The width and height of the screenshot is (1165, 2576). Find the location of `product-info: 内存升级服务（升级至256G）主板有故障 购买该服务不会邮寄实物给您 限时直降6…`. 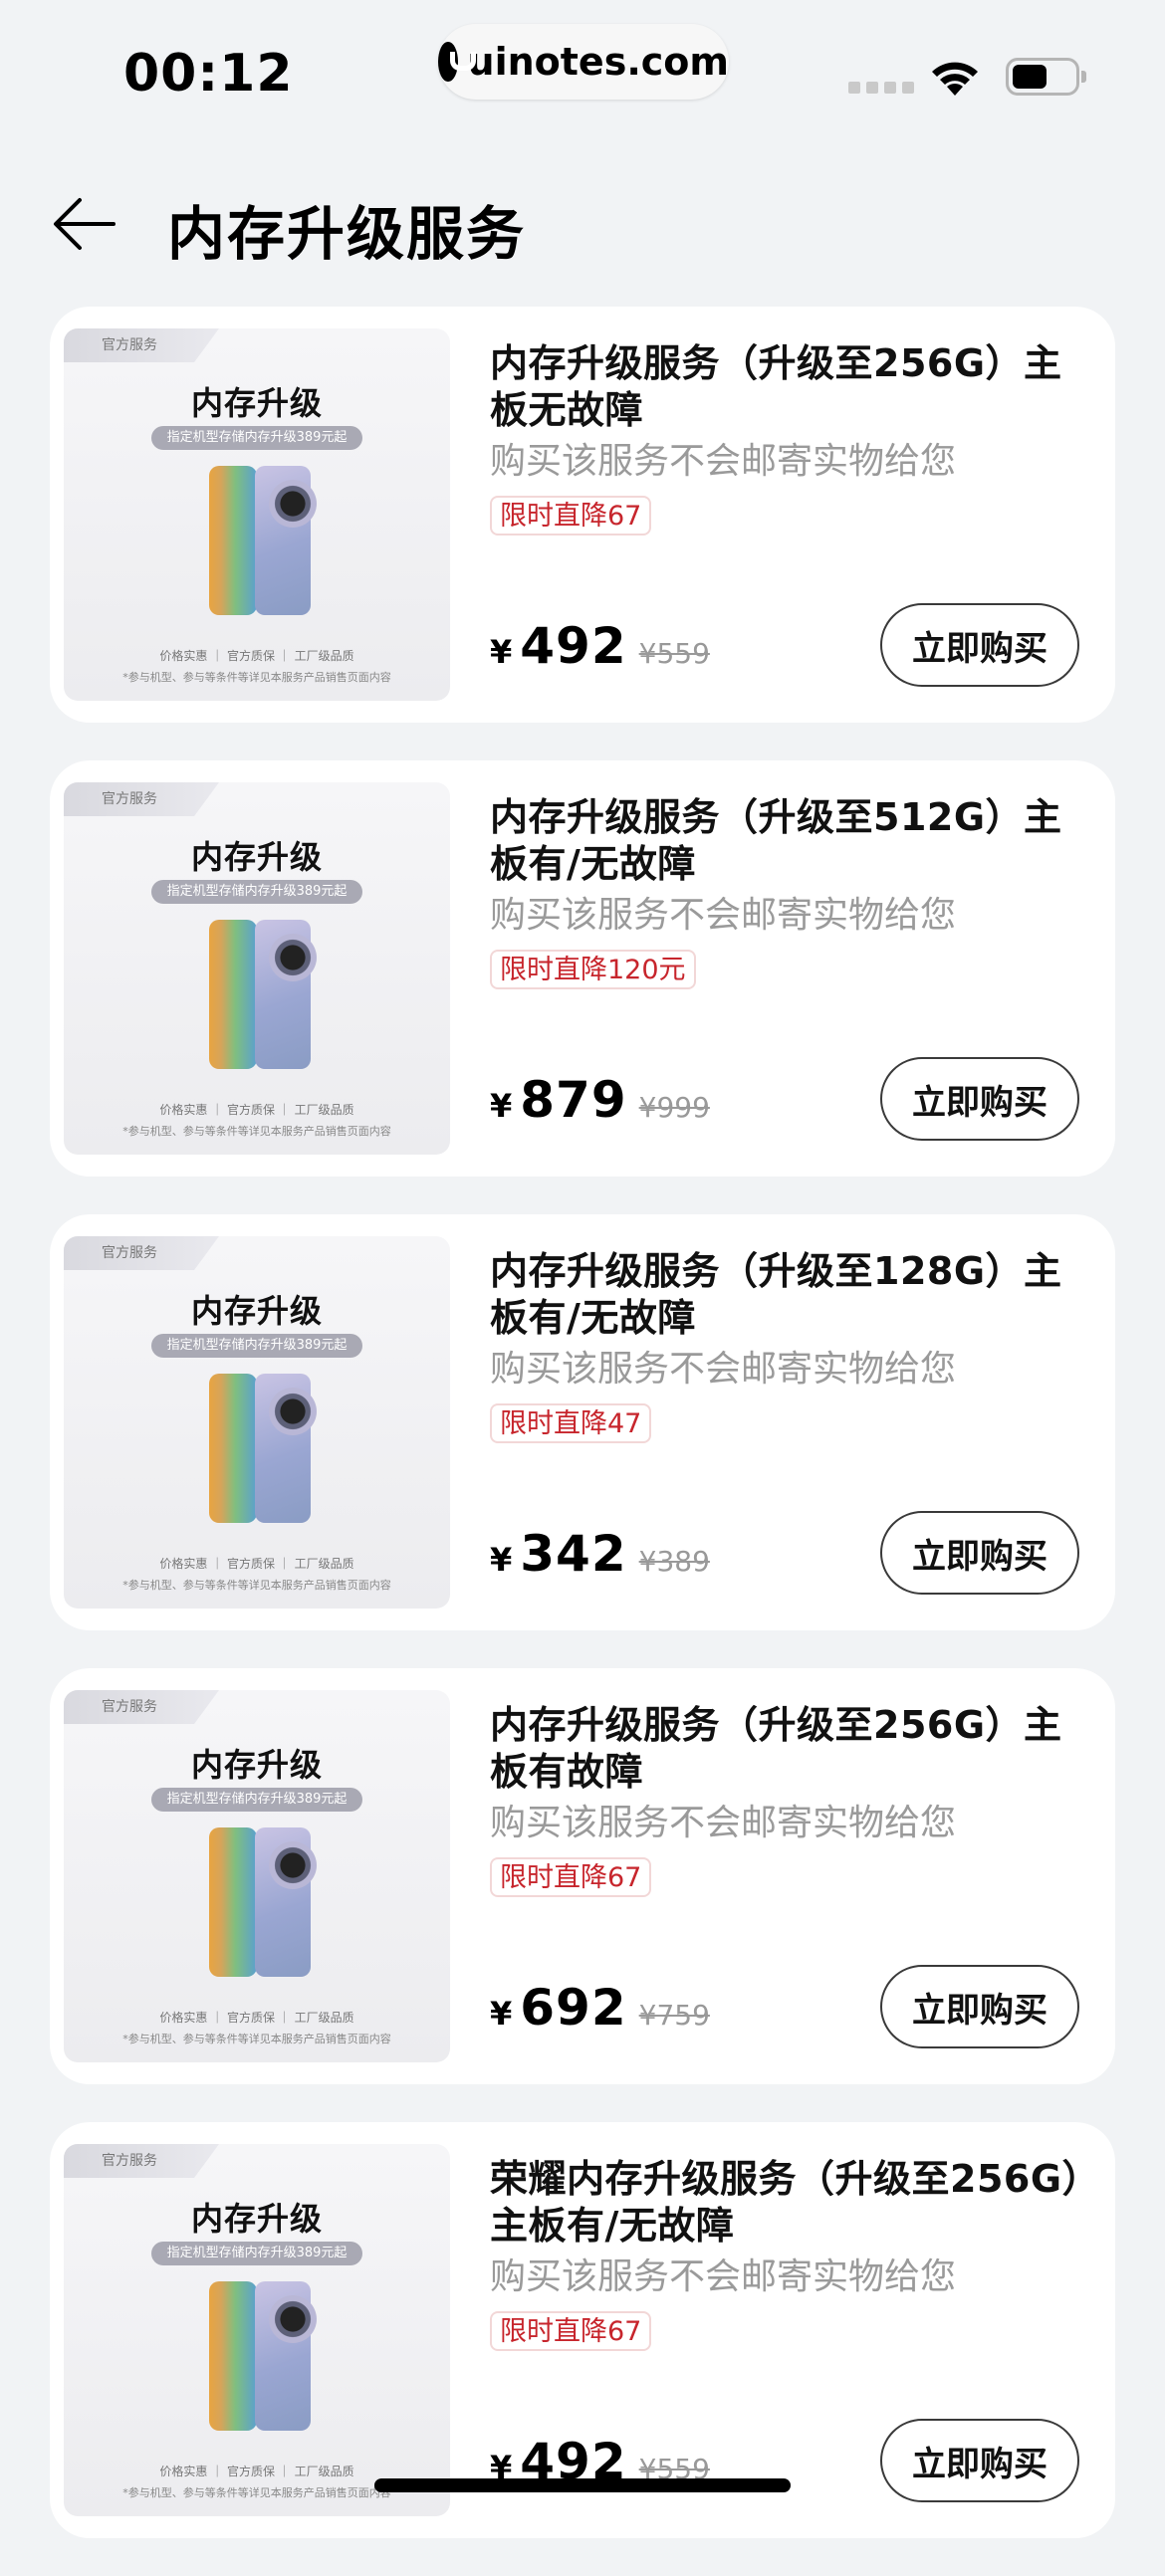

product-info: 内存升级服务（升级至256G）主板有故障 购买该服务不会邮寄实物给您 限时直降6… is located at coordinates (789, 1799).